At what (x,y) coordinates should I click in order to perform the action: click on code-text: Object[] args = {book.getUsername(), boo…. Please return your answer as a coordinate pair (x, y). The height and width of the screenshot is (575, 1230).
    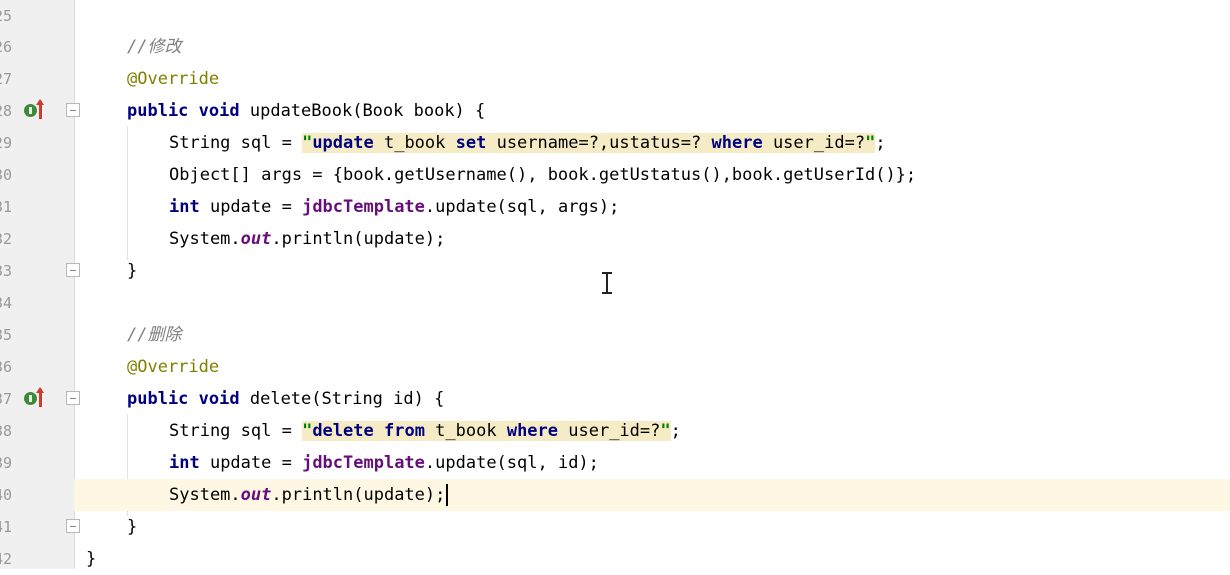
    Looking at the image, I should click on (543, 175).